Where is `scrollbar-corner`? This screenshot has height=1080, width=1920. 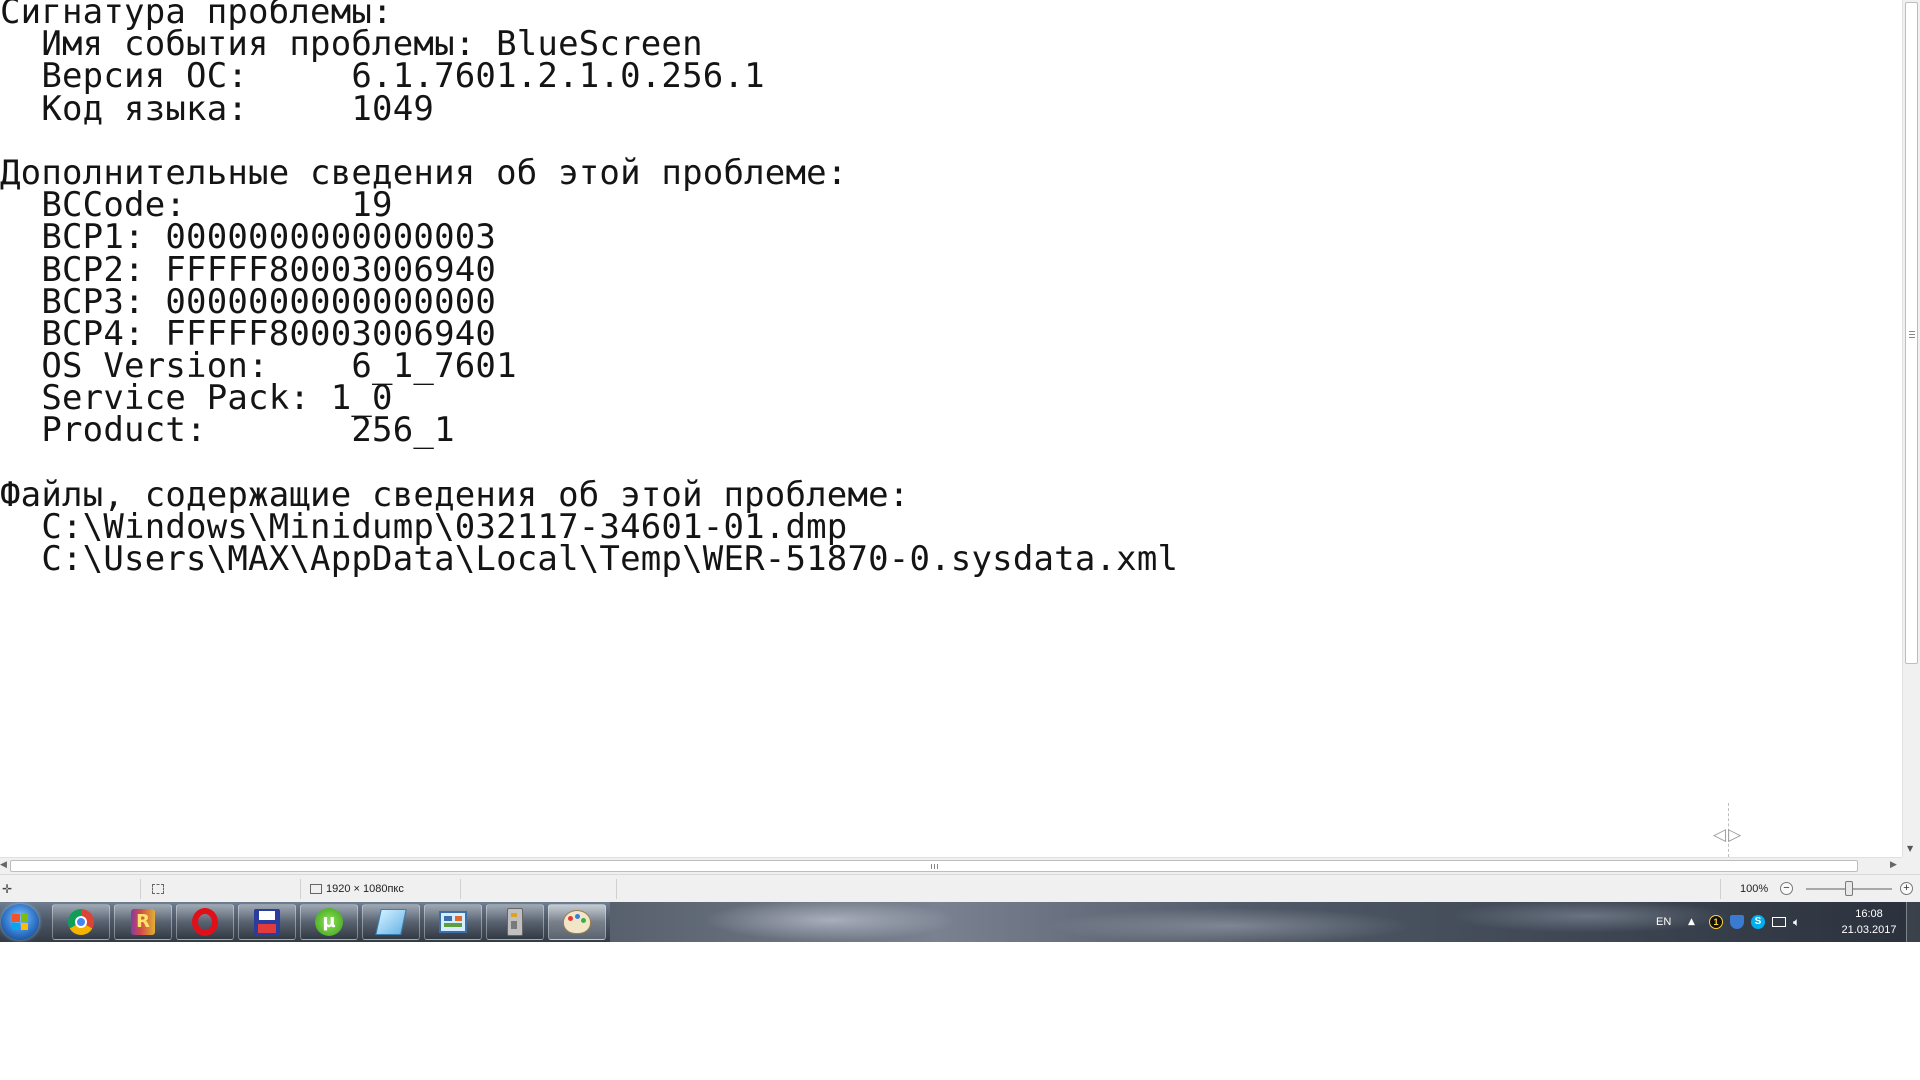
scrollbar-corner is located at coordinates (1911, 865).